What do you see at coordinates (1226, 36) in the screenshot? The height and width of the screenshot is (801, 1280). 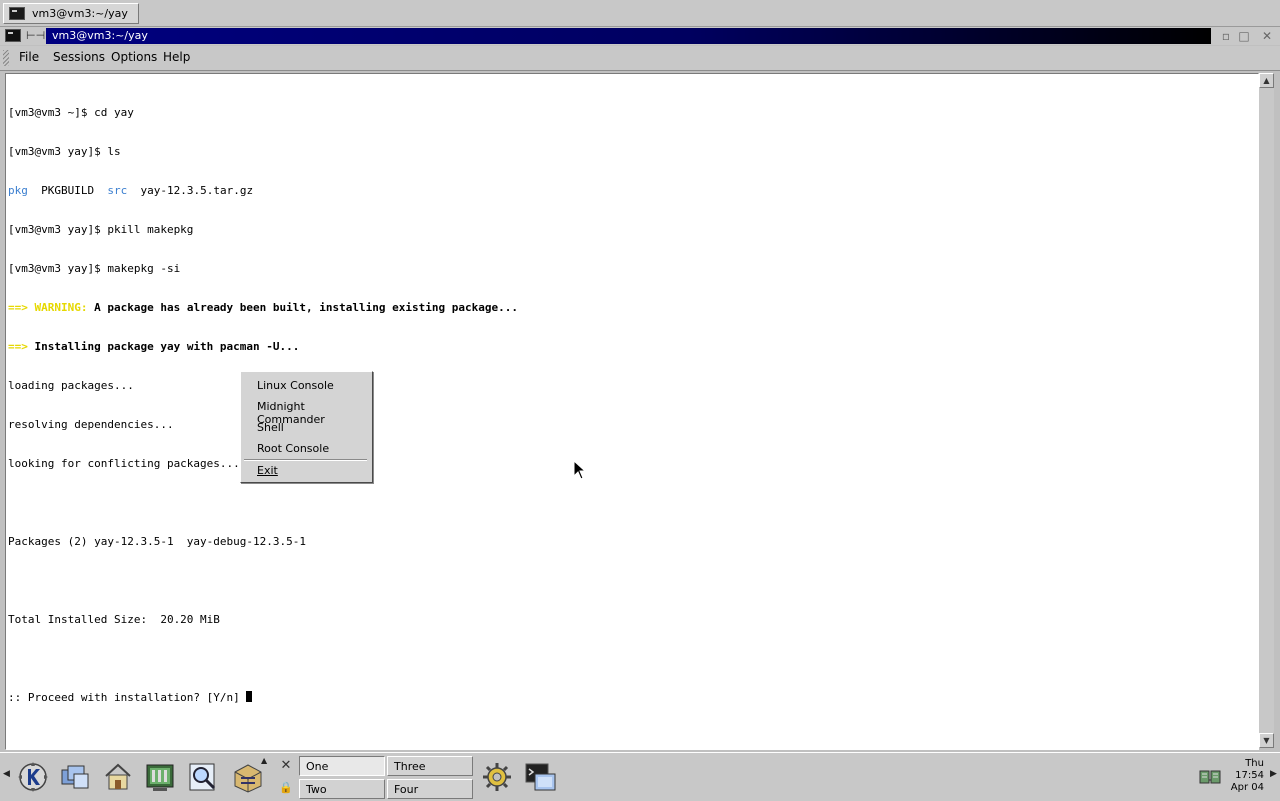 I see `minimize-icon: ▫` at bounding box center [1226, 36].